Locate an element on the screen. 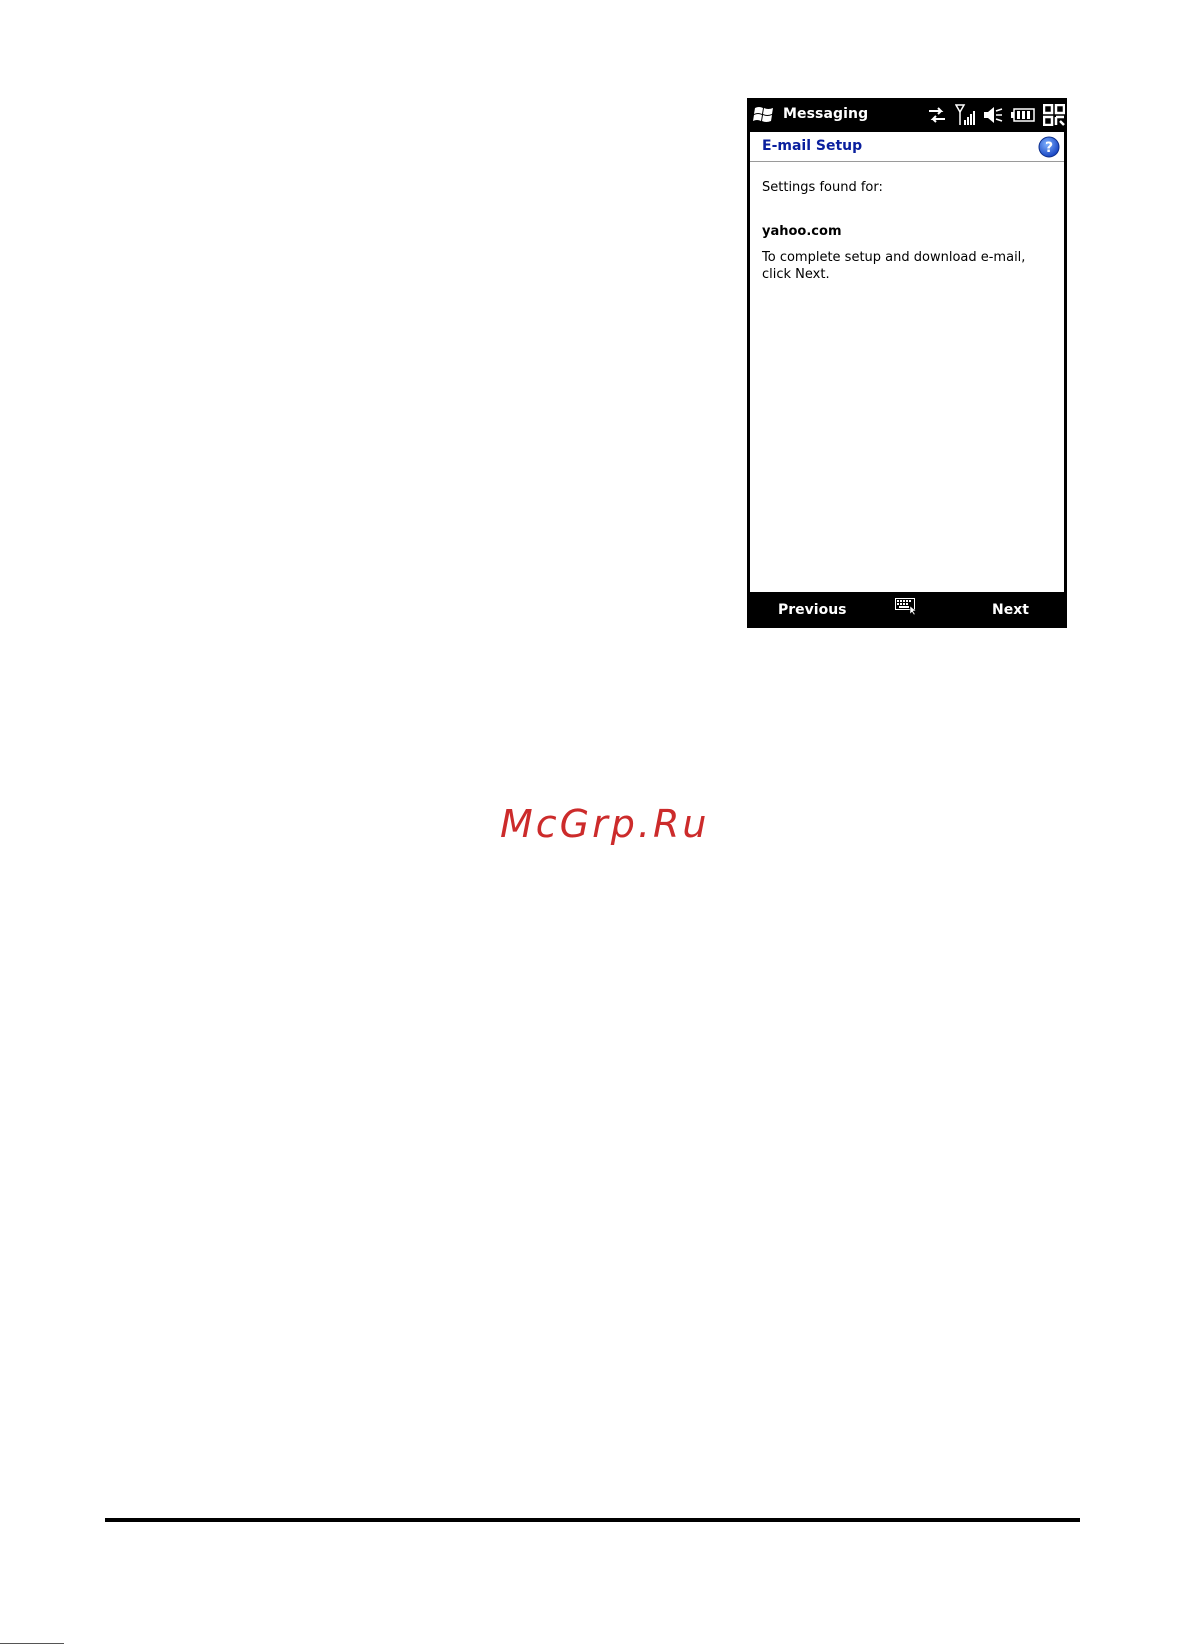  help-icon: ? is located at coordinates (1049, 147).